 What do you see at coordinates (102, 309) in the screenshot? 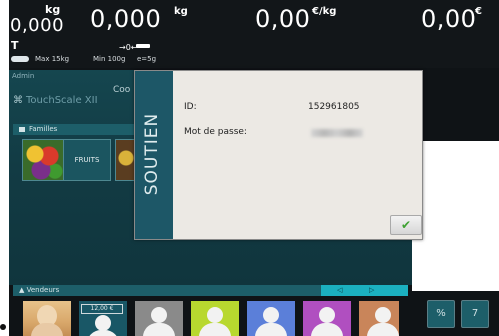
I see `vendor-price: 12,00 €` at bounding box center [102, 309].